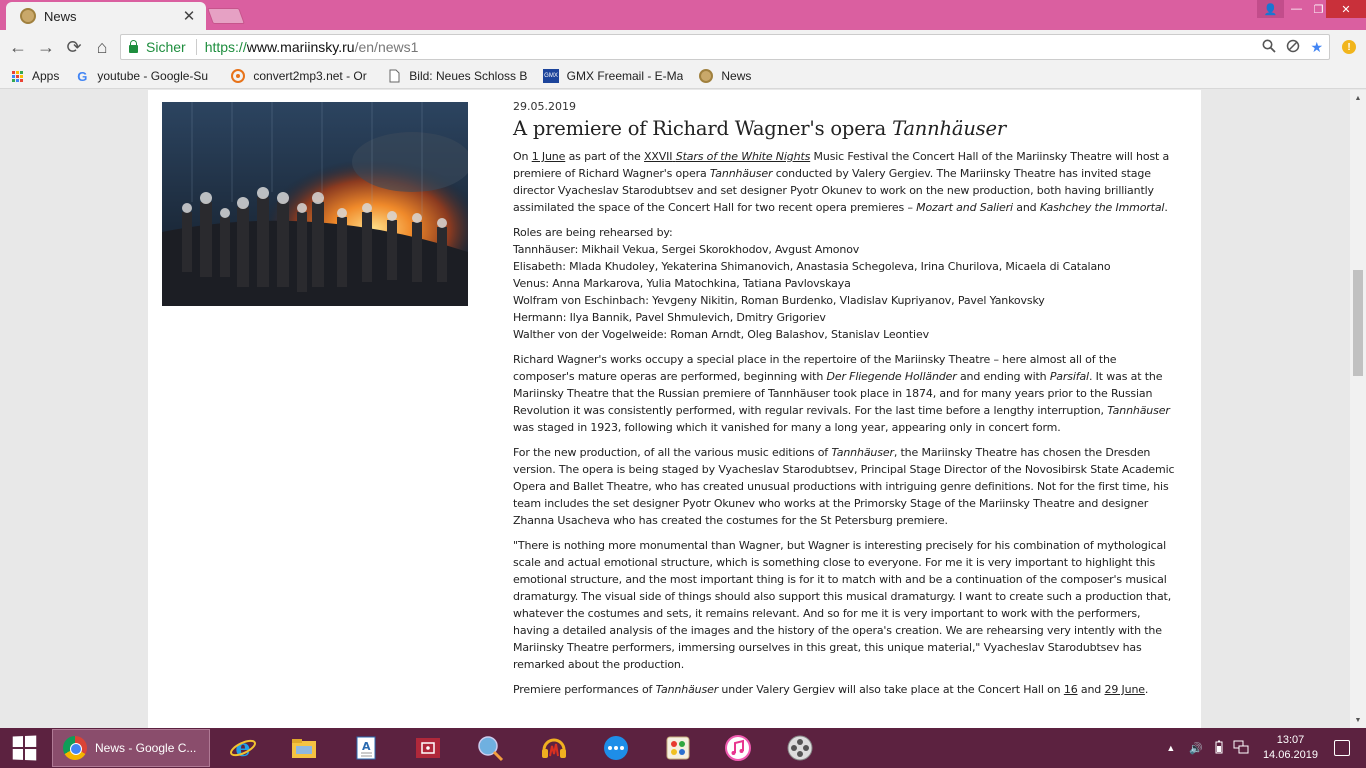  Describe the element at coordinates (226, 16) in the screenshot. I see `new-tab-button` at that location.